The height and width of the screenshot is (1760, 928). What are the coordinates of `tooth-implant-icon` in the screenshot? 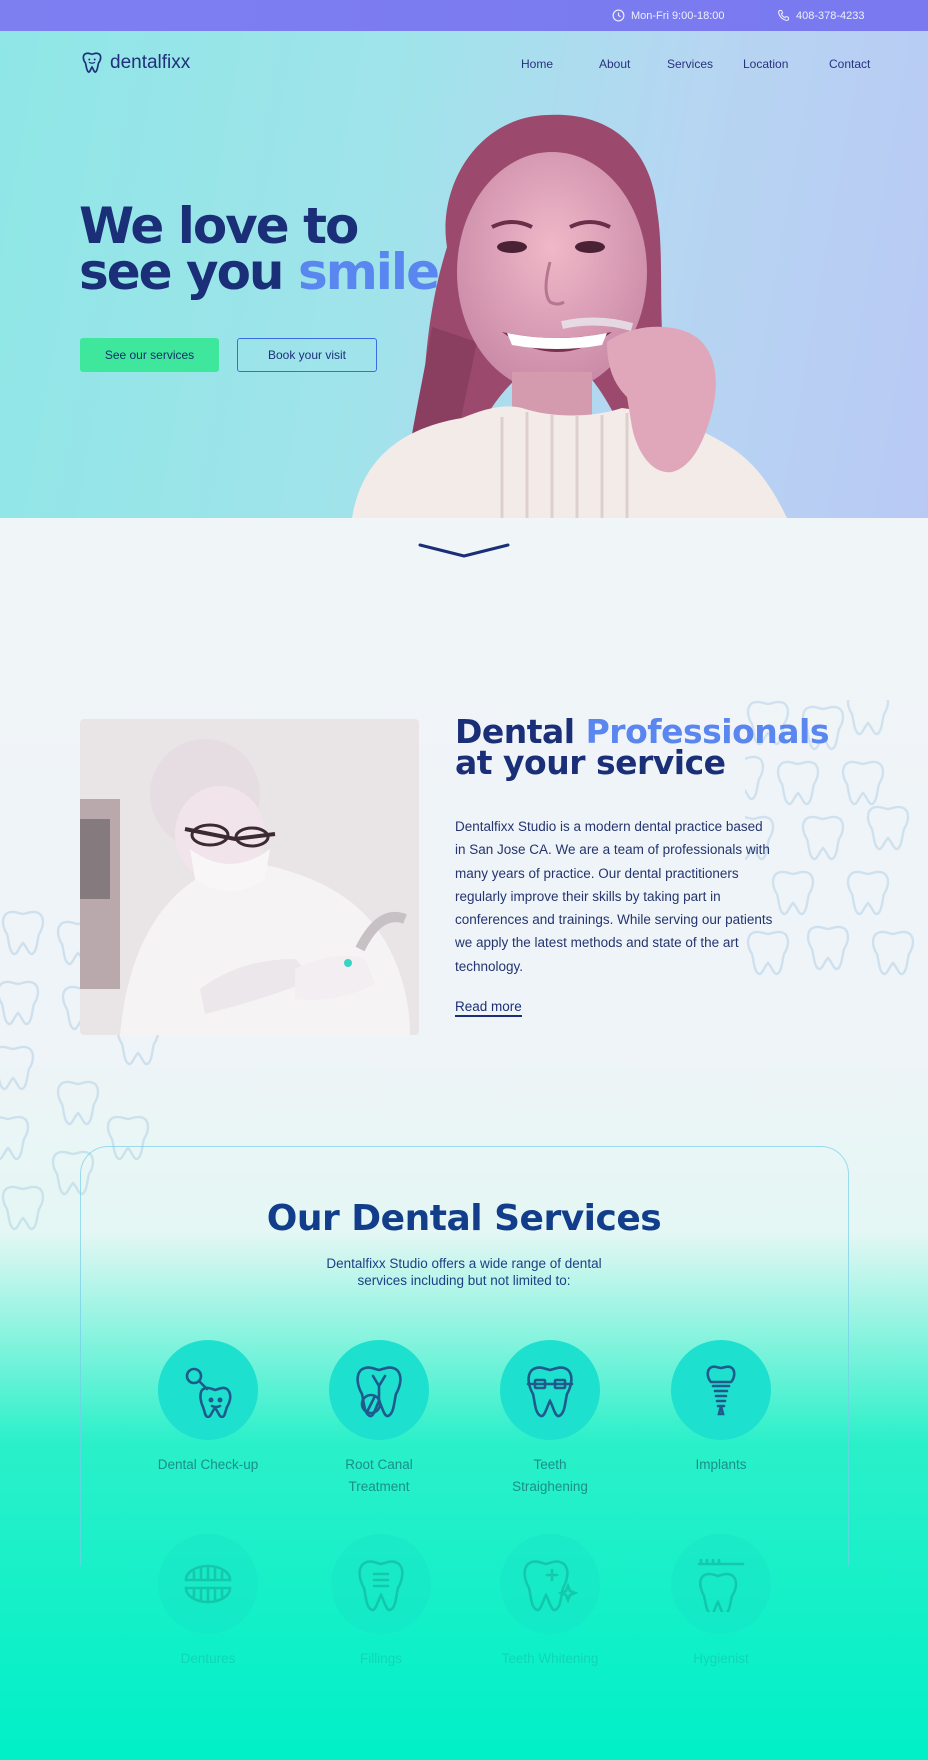 It's located at (721, 1390).